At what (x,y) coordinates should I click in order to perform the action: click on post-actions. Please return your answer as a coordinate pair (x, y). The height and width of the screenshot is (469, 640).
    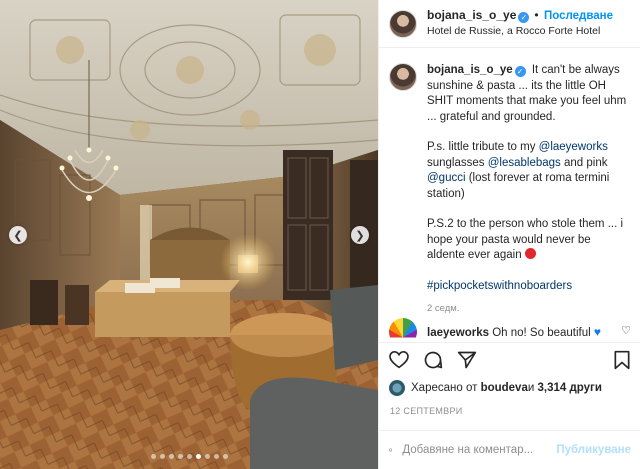
    Looking at the image, I should click on (509, 359).